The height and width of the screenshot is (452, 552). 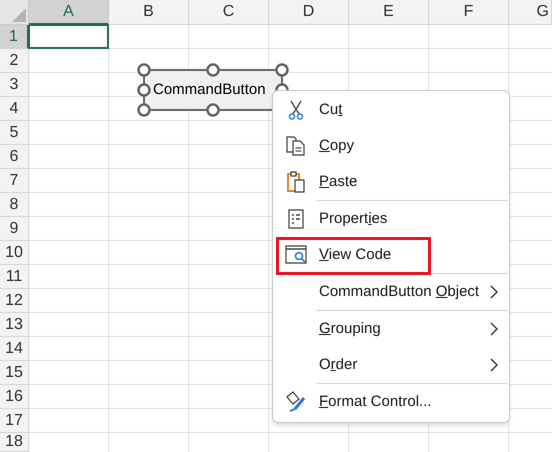 I want to click on row-header: 7, so click(x=14, y=181).